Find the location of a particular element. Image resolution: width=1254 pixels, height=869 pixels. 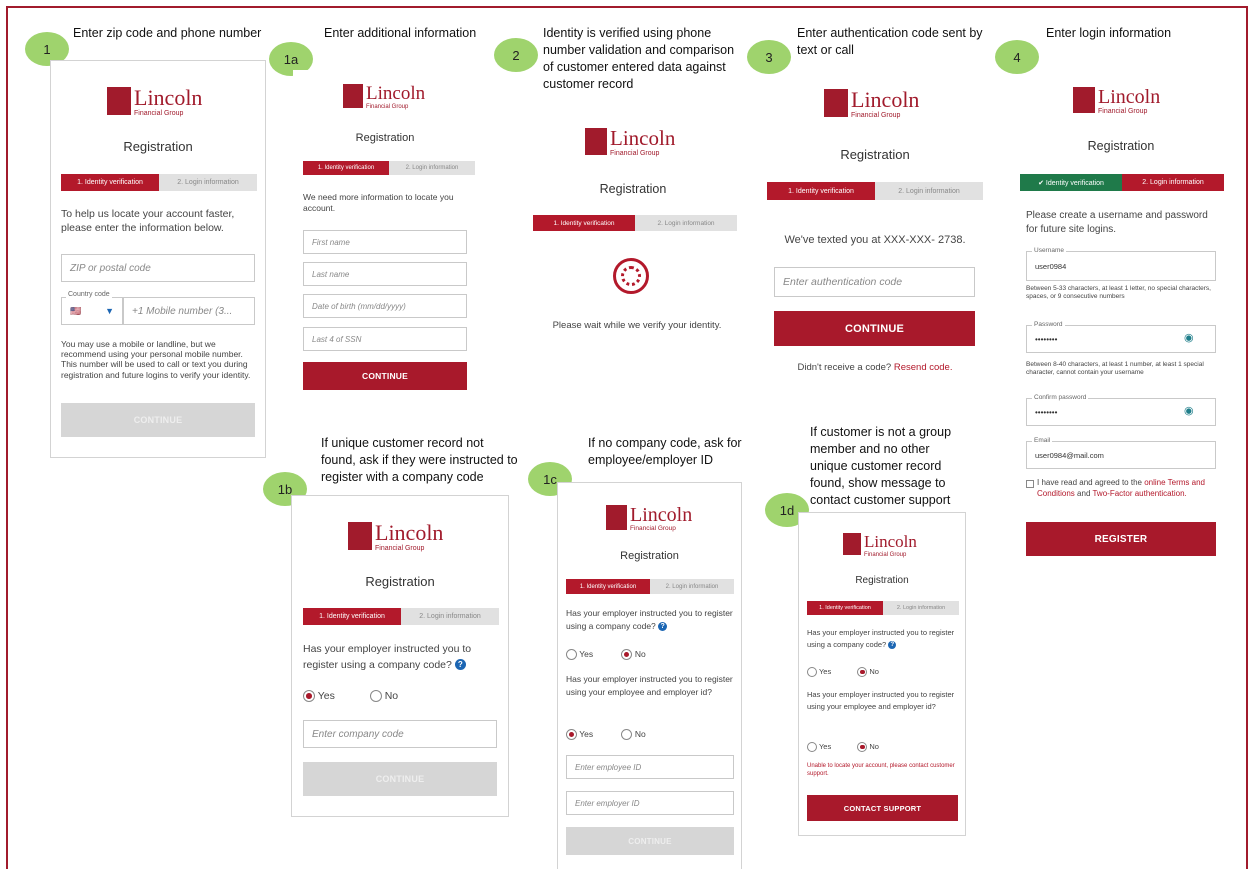

contact-support-button: CONTACT SUPPORT is located at coordinates (882, 808).